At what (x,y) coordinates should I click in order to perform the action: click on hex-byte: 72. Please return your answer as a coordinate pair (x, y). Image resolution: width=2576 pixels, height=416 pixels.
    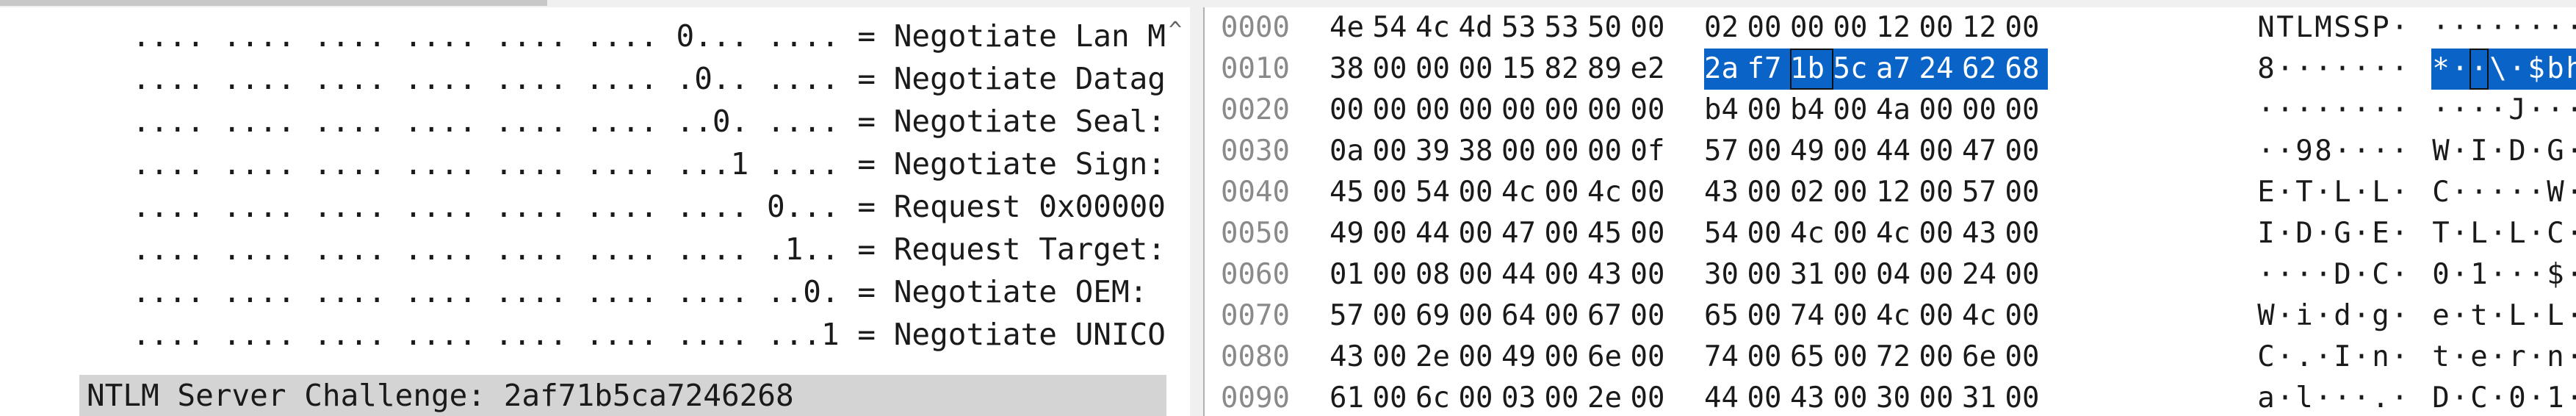
    Looking at the image, I should click on (1893, 357).